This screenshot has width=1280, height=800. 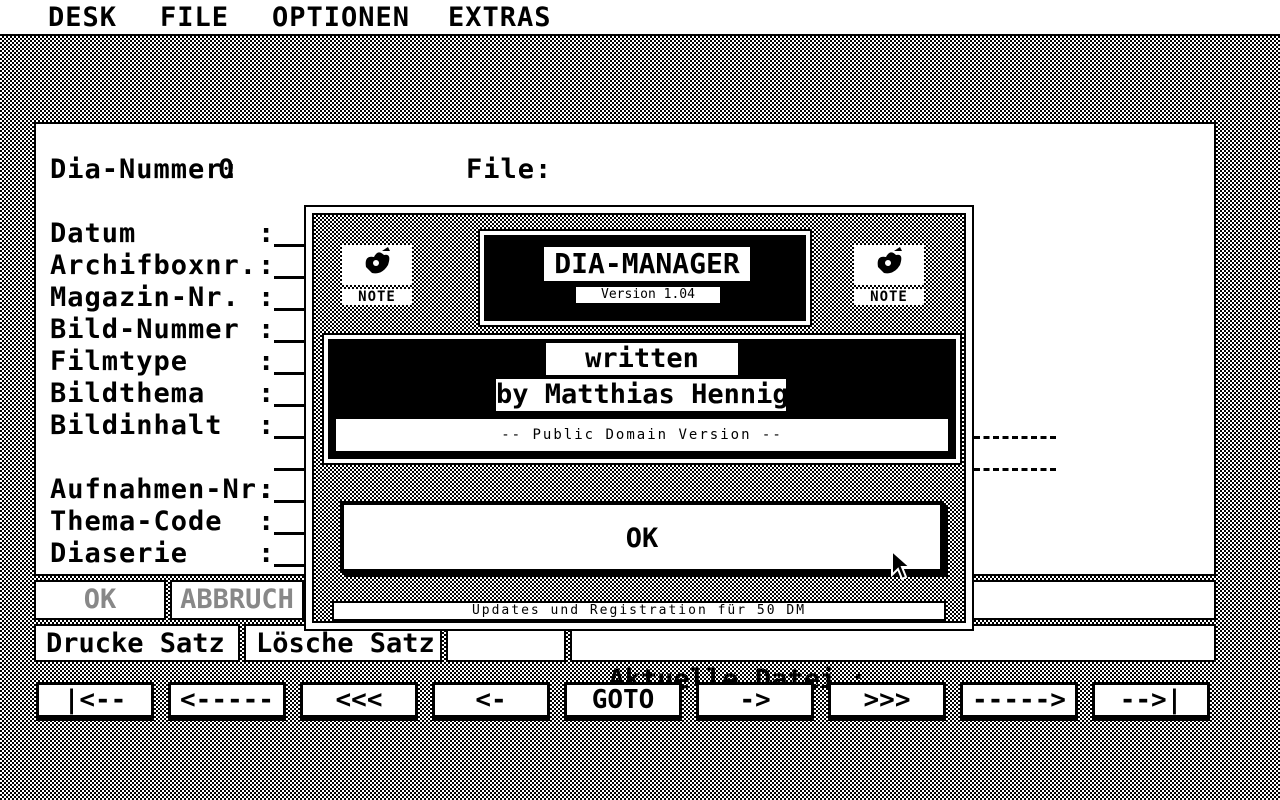 I want to click on dialog-ok-button: OK, so click(x=642, y=541).